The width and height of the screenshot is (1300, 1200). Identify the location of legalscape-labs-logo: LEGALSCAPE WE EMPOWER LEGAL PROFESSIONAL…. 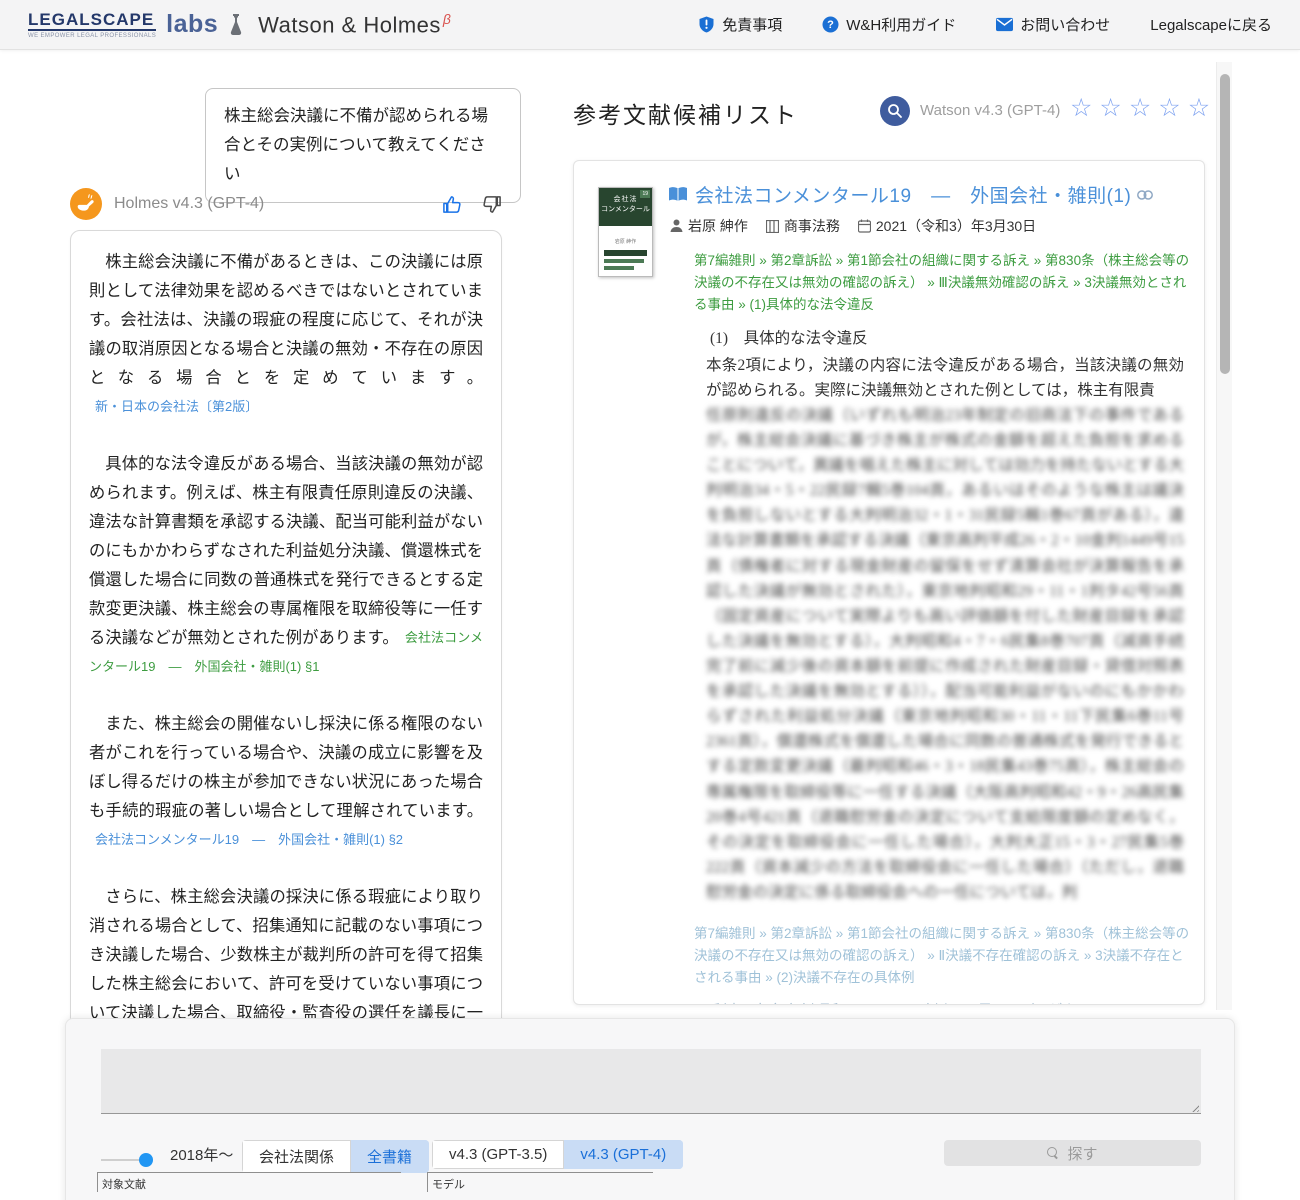
(136, 24).